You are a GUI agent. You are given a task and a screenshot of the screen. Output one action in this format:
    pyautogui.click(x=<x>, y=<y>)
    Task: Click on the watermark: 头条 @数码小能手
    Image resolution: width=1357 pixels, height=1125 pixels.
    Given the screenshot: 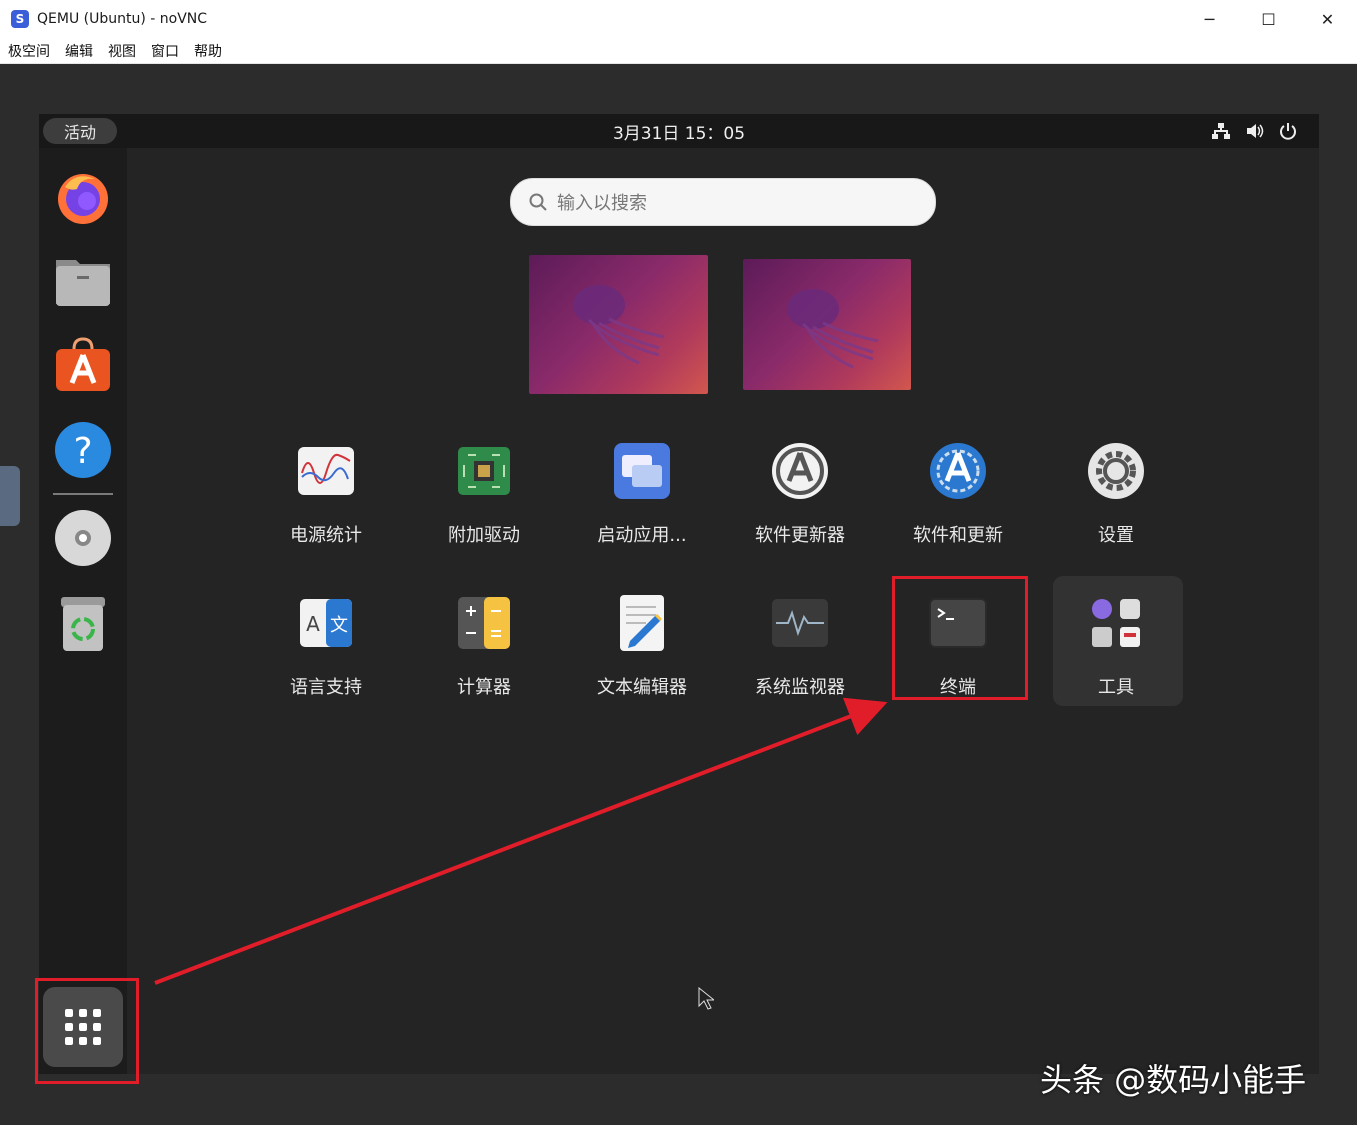 What is the action you would take?
    pyautogui.click(x=1173, y=1080)
    